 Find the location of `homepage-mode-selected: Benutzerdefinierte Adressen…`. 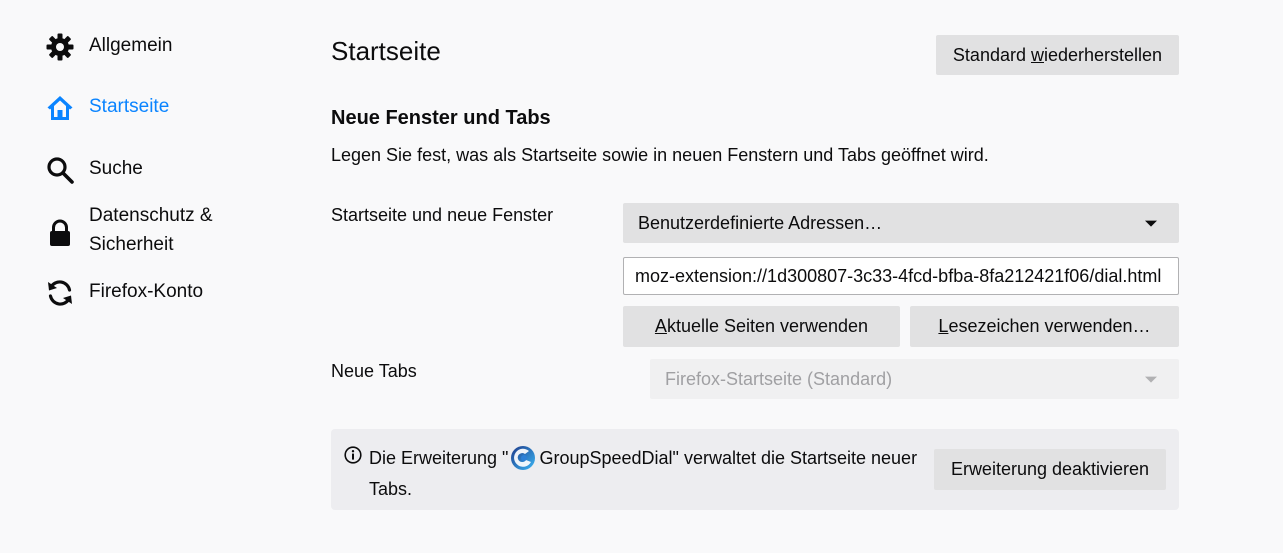

homepage-mode-selected: Benutzerdefinierte Adressen… is located at coordinates (760, 222).